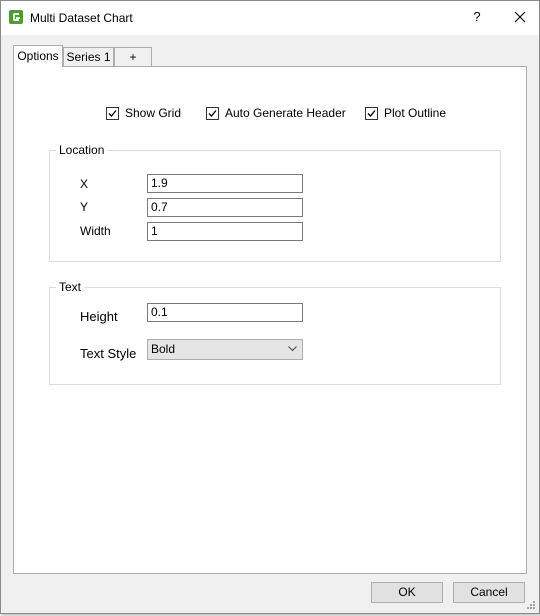  Describe the element at coordinates (225, 183) in the screenshot. I see `x-input: 1.9` at that location.